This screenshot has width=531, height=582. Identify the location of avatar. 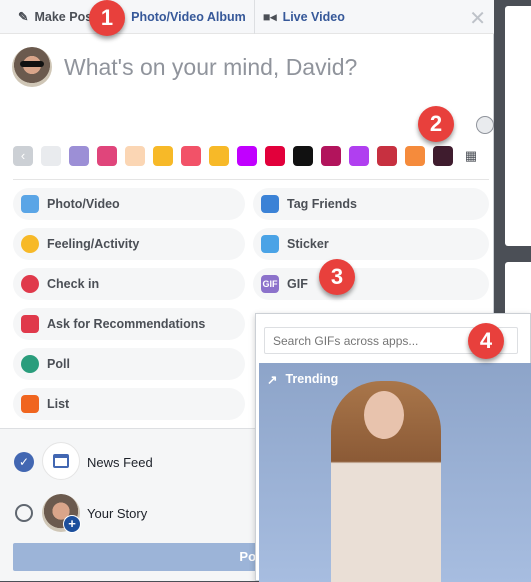
(32, 67).